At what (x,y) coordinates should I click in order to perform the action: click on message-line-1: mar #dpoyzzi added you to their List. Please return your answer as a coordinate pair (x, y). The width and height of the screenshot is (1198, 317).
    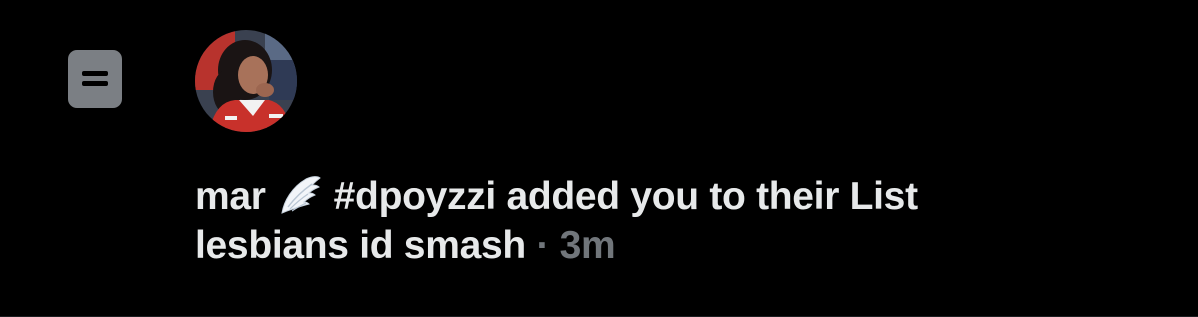
    Looking at the image, I should click on (685, 196).